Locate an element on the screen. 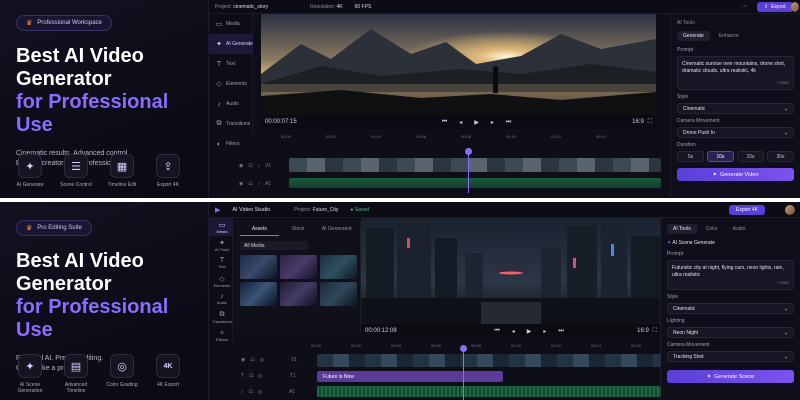  tab-enhance: Enhance is located at coordinates (729, 36).